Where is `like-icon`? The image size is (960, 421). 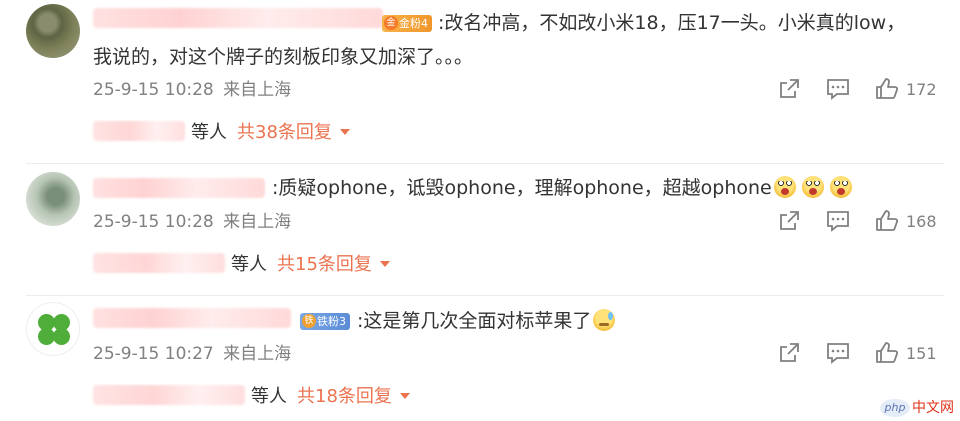 like-icon is located at coordinates (887, 352).